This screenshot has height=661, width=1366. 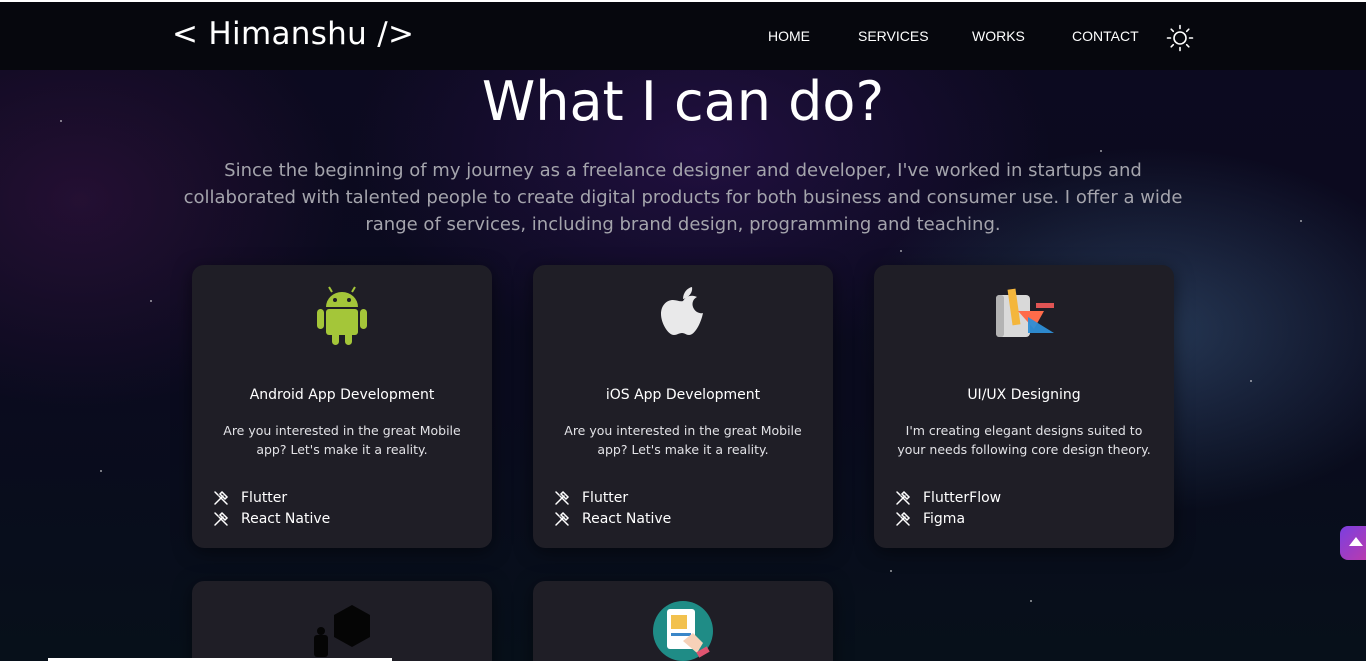 What do you see at coordinates (683, 314) in the screenshot?
I see `apple-icon` at bounding box center [683, 314].